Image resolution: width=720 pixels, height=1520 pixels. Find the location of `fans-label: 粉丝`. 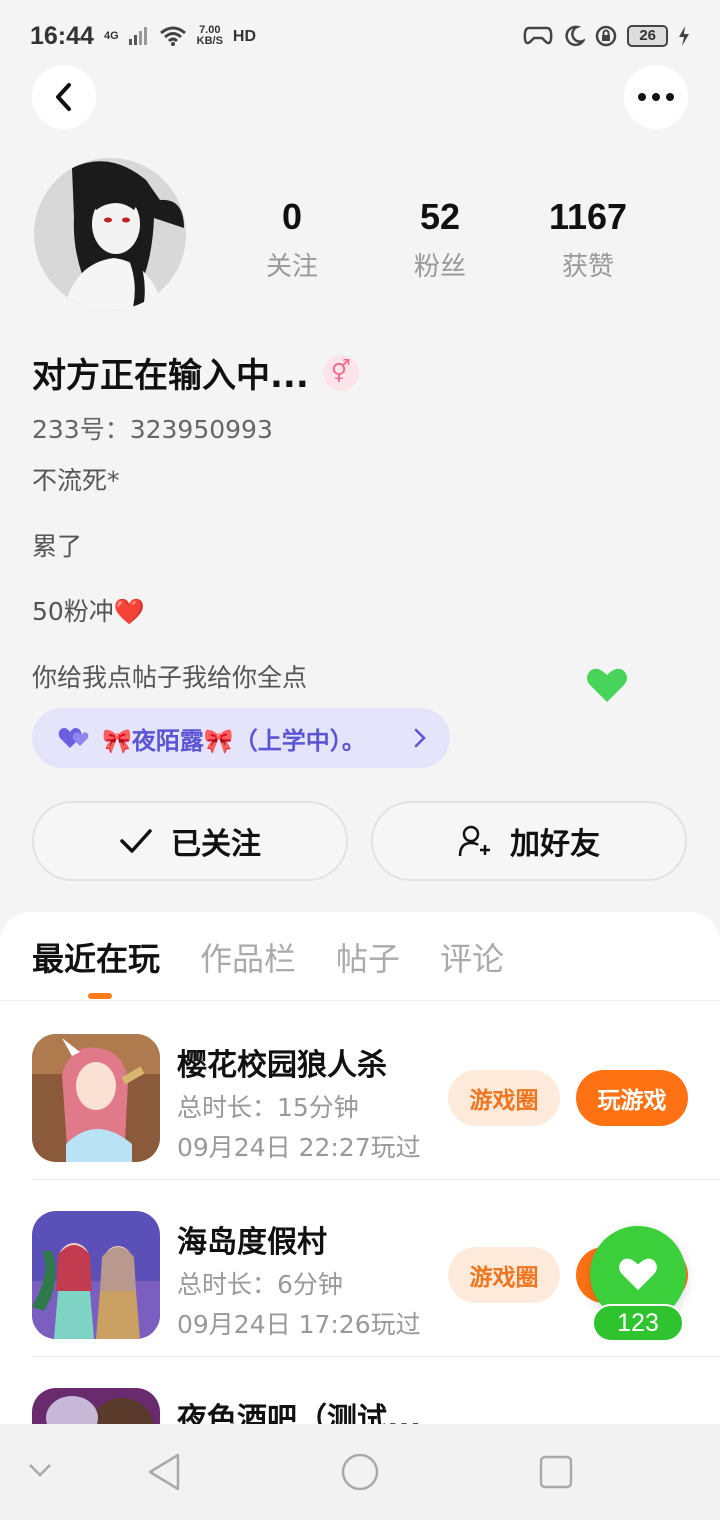

fans-label: 粉丝 is located at coordinates (439, 267).